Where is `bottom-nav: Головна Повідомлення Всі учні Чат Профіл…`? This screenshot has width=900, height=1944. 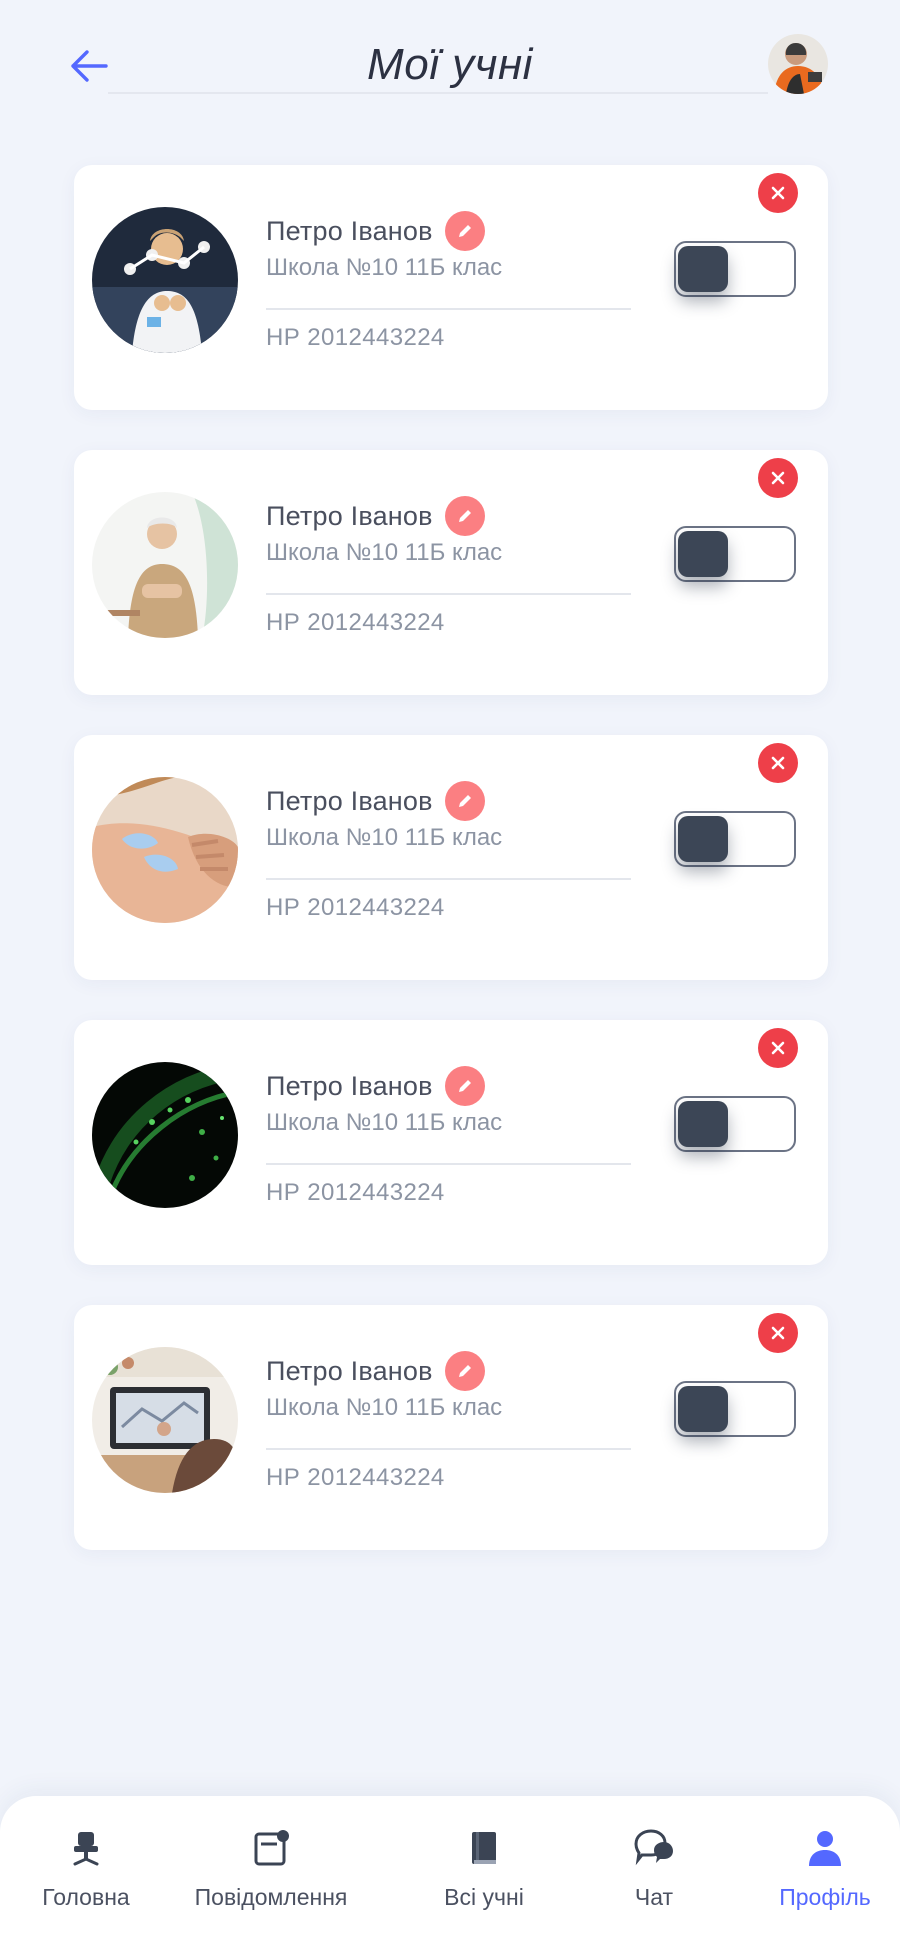 bottom-nav: Головна Повідомлення Всі учні Чат Профіл… is located at coordinates (450, 1870).